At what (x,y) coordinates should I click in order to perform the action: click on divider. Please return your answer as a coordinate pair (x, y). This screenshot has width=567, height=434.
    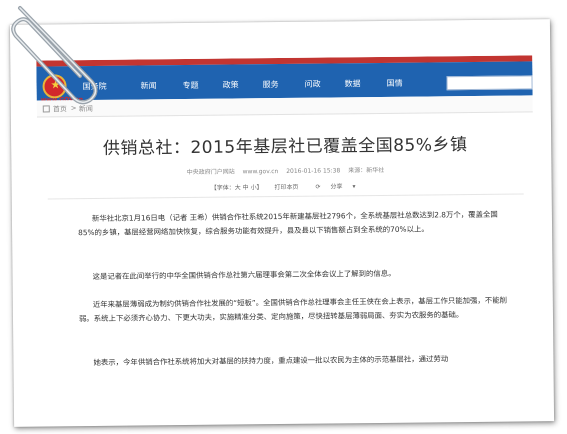
    Looking at the image, I should click on (285, 196).